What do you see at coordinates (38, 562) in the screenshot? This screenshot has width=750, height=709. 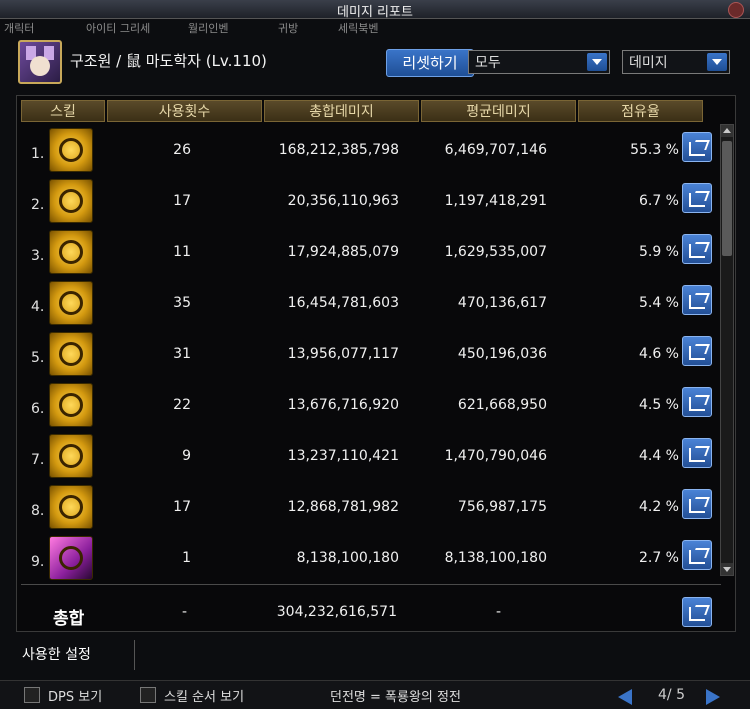 I see `row-rank: 9.` at bounding box center [38, 562].